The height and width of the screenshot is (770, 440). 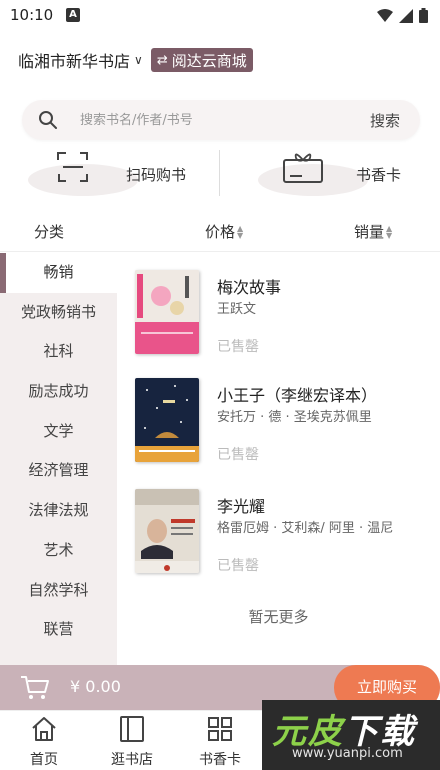 What do you see at coordinates (156, 175) in the screenshot?
I see `scan-buy-label: 扫码购书` at bounding box center [156, 175].